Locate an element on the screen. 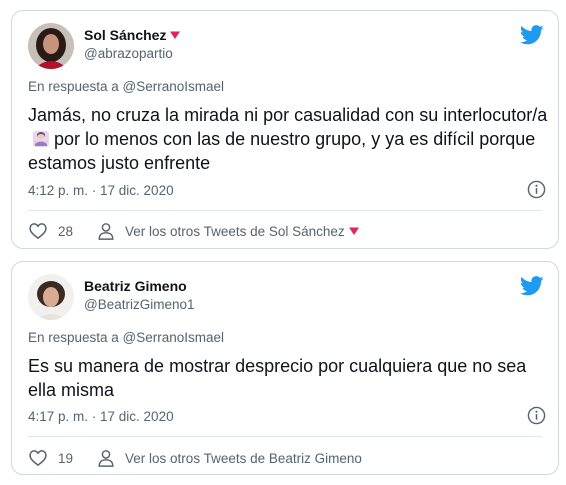 The width and height of the screenshot is (566, 485). other-tweets-label: Ver los otros Tweets de Beatriz Gimeno is located at coordinates (243, 458).